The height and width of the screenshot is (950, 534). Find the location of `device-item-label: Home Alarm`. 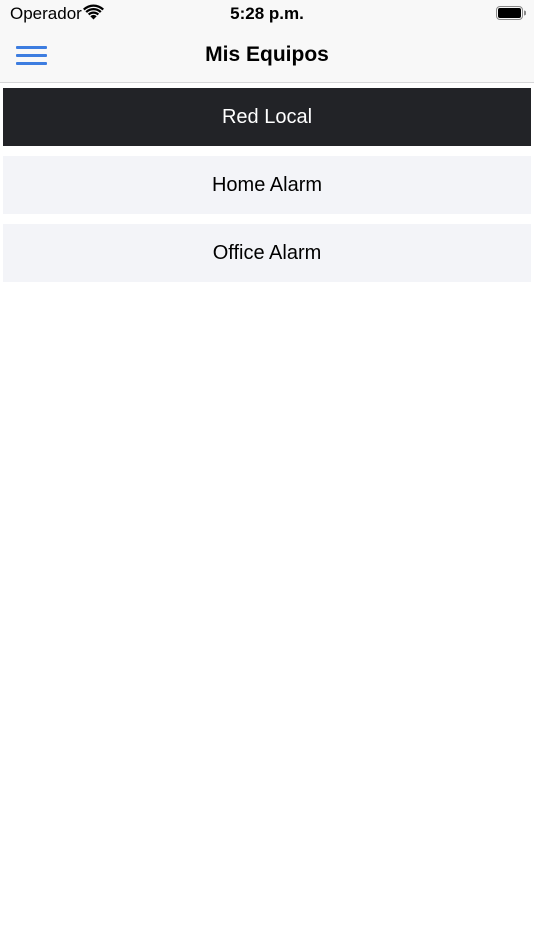

device-item-label: Home Alarm is located at coordinates (267, 184).